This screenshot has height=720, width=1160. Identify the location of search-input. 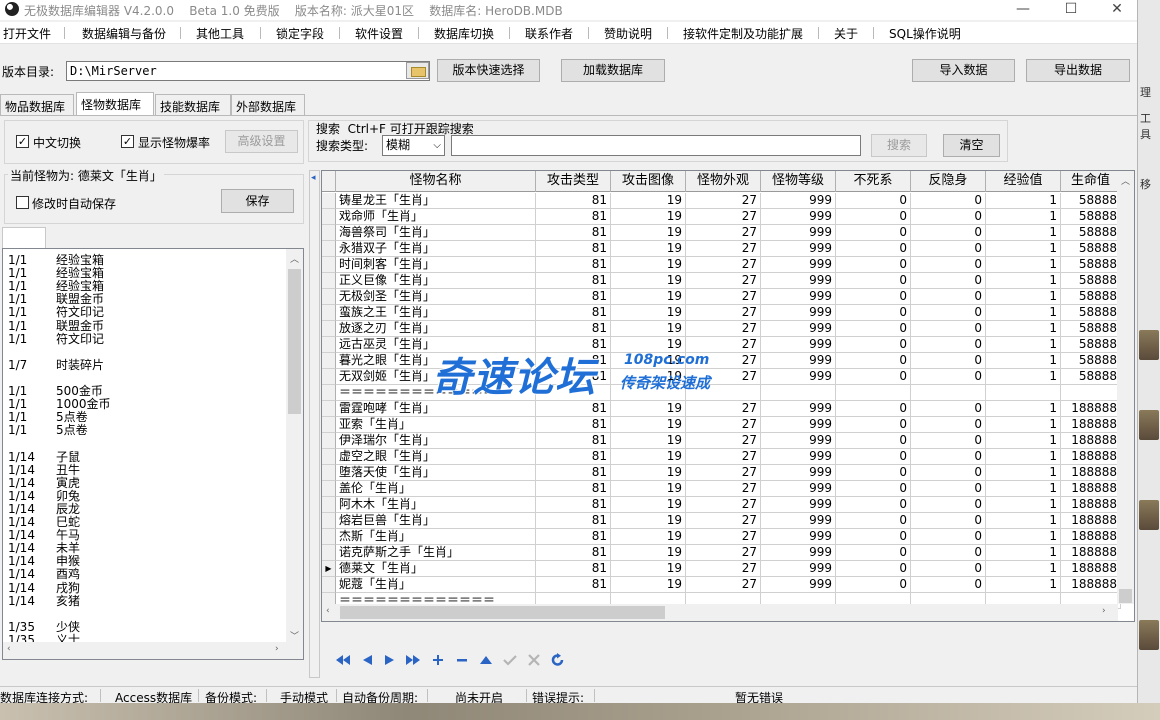
(656, 145).